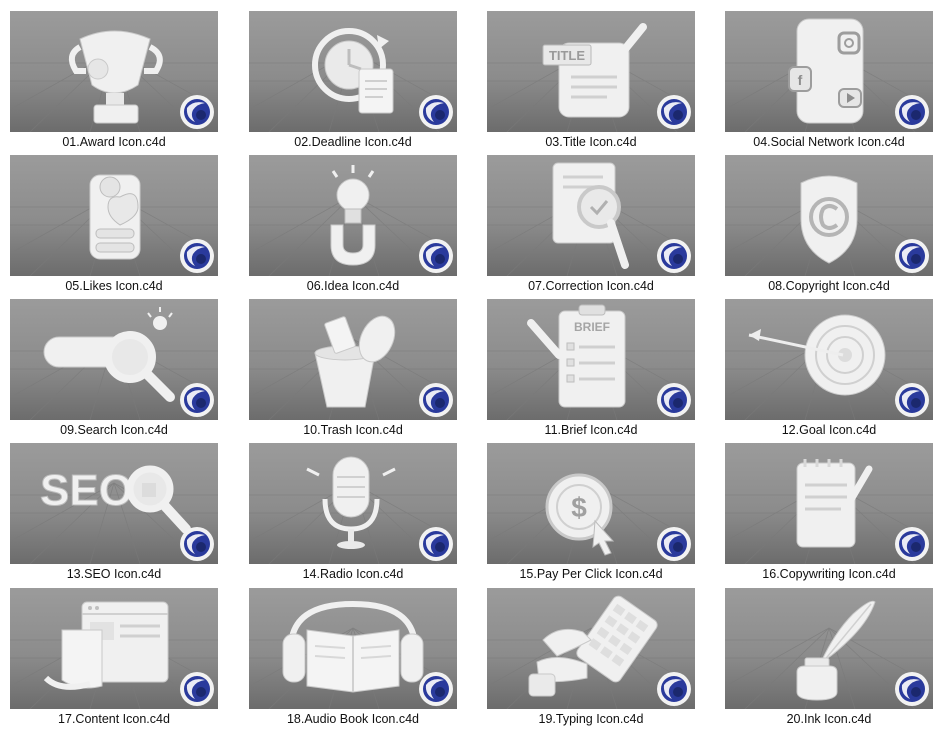 This screenshot has width=945, height=732. I want to click on file-thumbnail: BRIEF, so click(591, 359).